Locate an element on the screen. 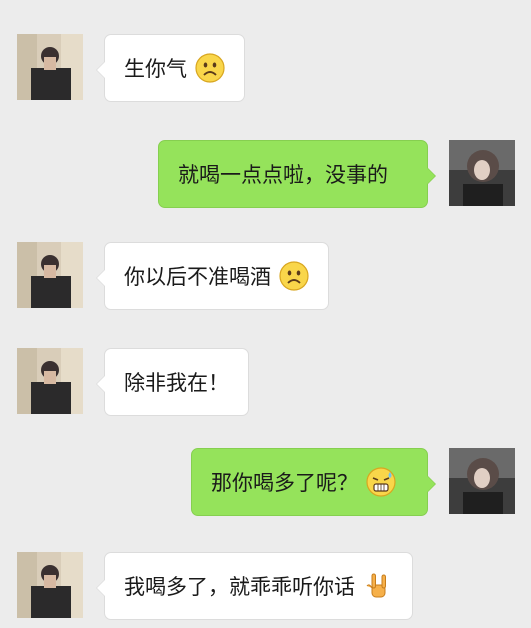 The image size is (531, 628). chat-bubble: 你以后不准喝酒 is located at coordinates (212, 276).